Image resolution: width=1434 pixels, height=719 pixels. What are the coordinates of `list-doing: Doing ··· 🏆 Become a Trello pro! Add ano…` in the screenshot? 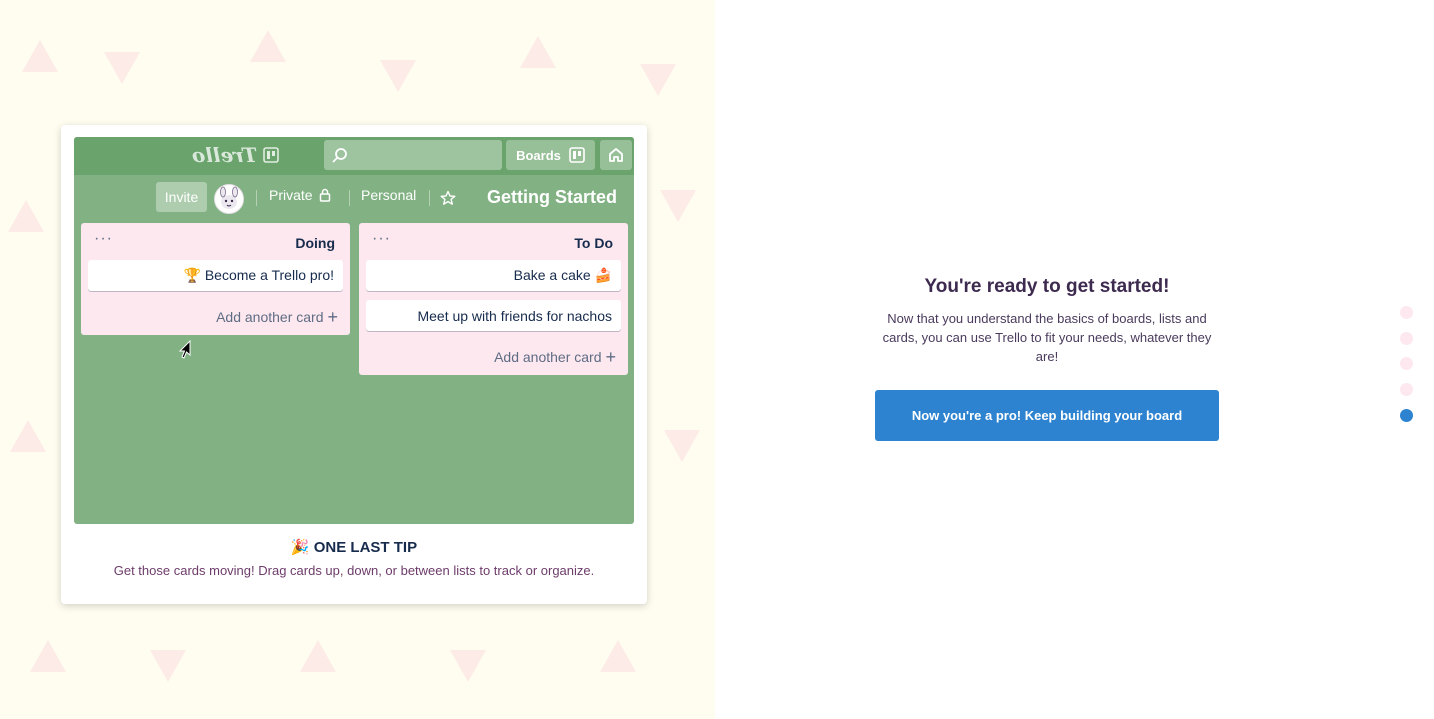 It's located at (215, 279).